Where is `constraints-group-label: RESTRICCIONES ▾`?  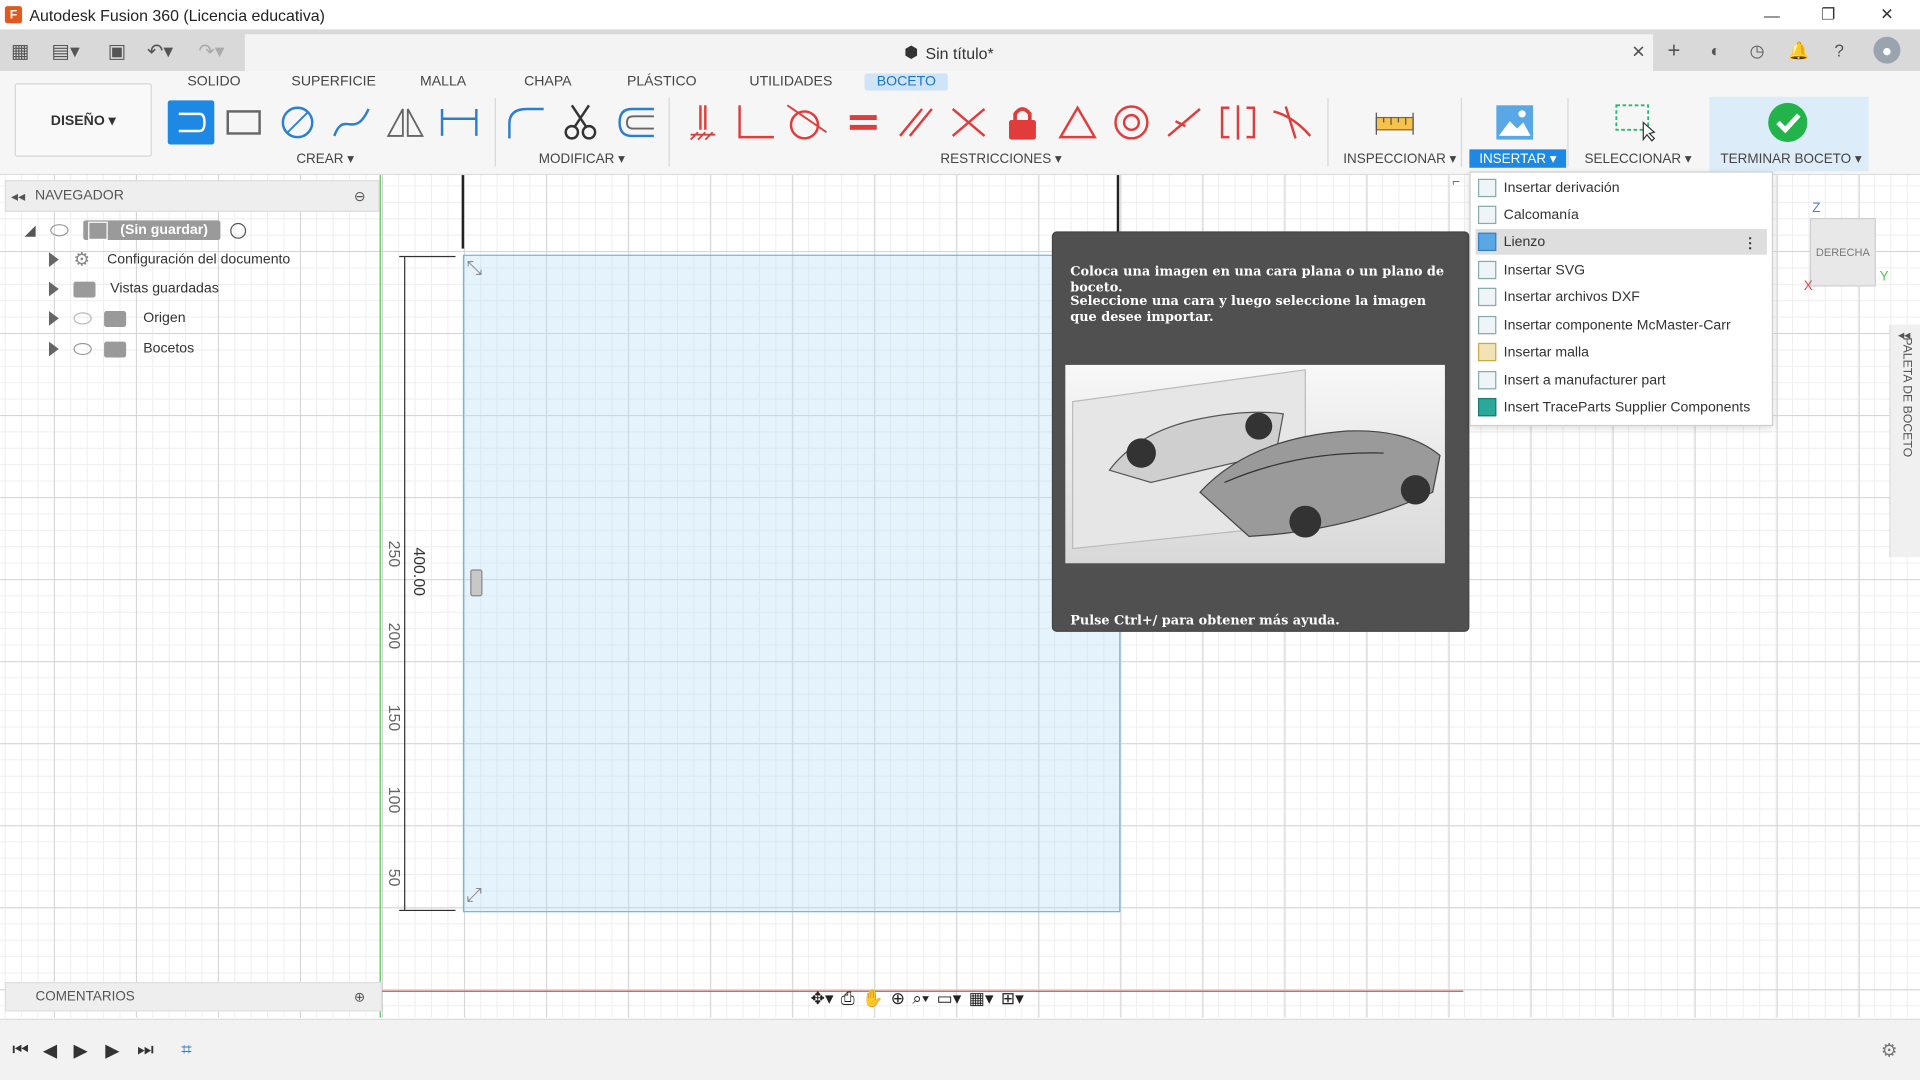 constraints-group-label: RESTRICCIONES ▾ is located at coordinates (1000, 159).